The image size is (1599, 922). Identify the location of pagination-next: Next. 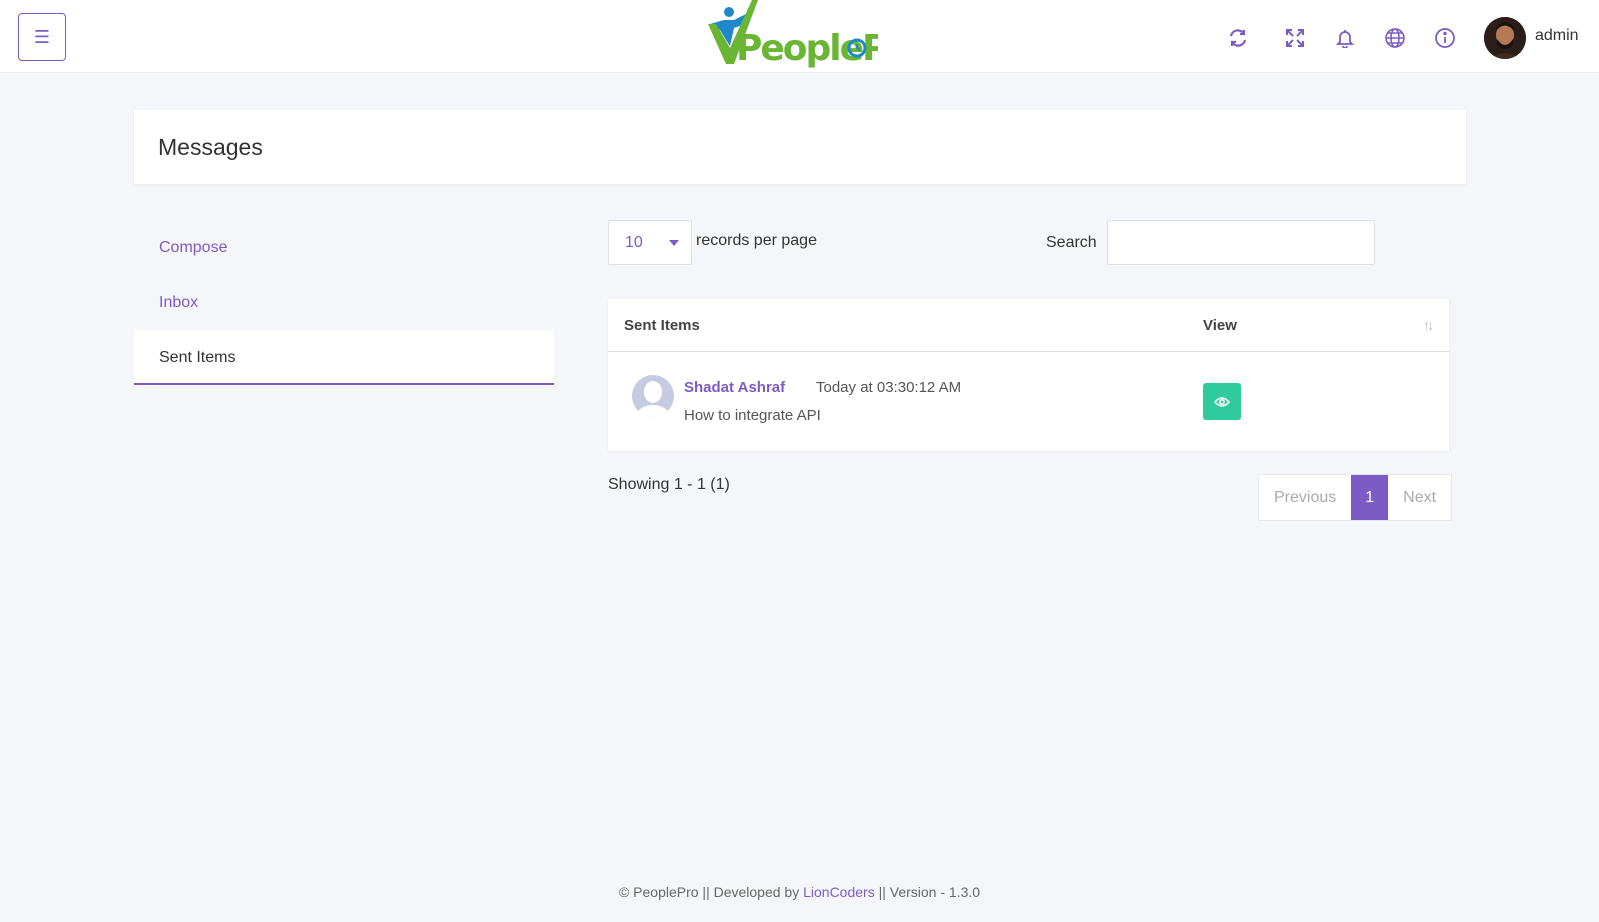
(1419, 497).